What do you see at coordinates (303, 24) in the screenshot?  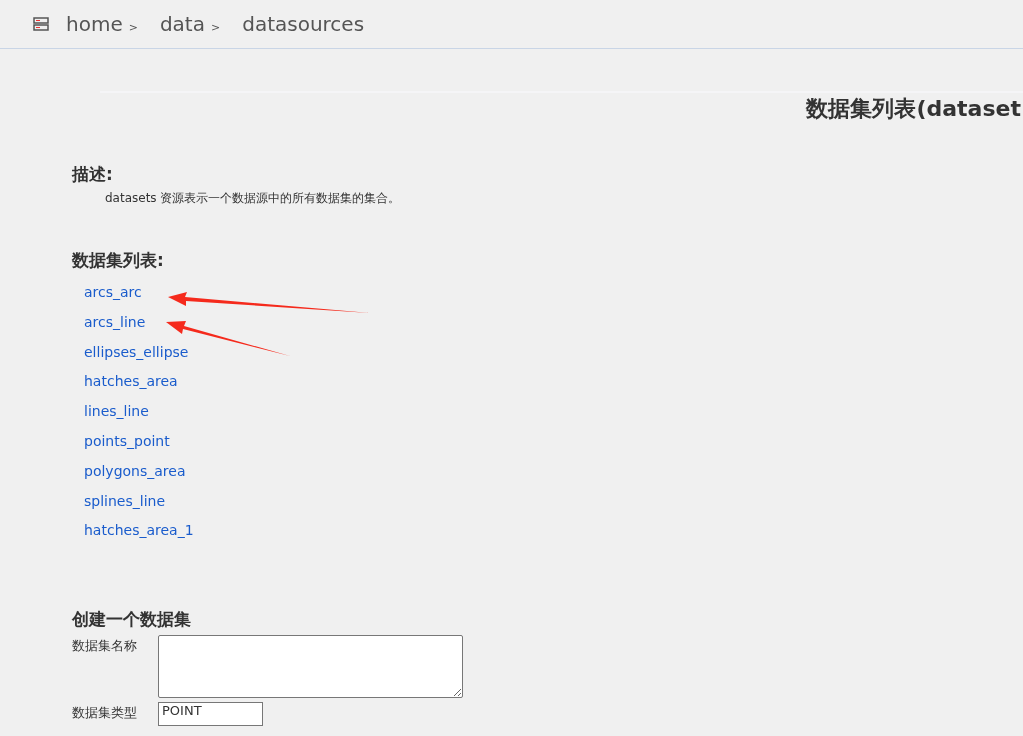 I see `breadcrumb-link: datasources` at bounding box center [303, 24].